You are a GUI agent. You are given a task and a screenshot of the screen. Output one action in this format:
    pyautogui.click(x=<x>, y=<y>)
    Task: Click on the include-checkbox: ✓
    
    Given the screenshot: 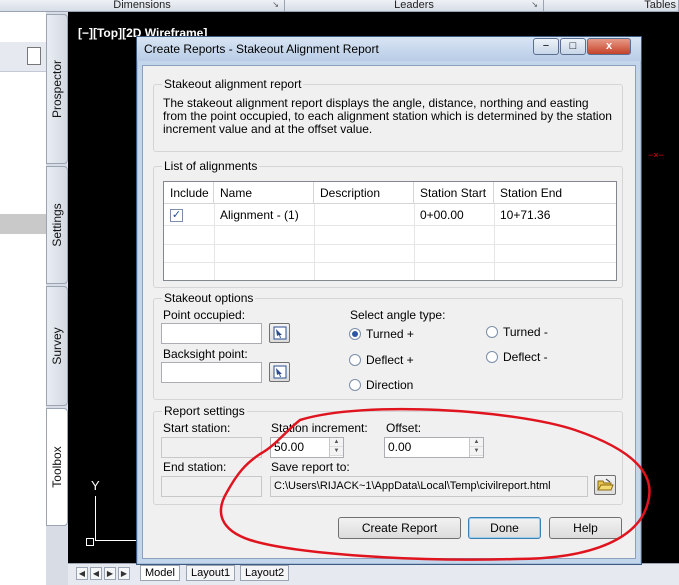 What is the action you would take?
    pyautogui.click(x=176, y=215)
    